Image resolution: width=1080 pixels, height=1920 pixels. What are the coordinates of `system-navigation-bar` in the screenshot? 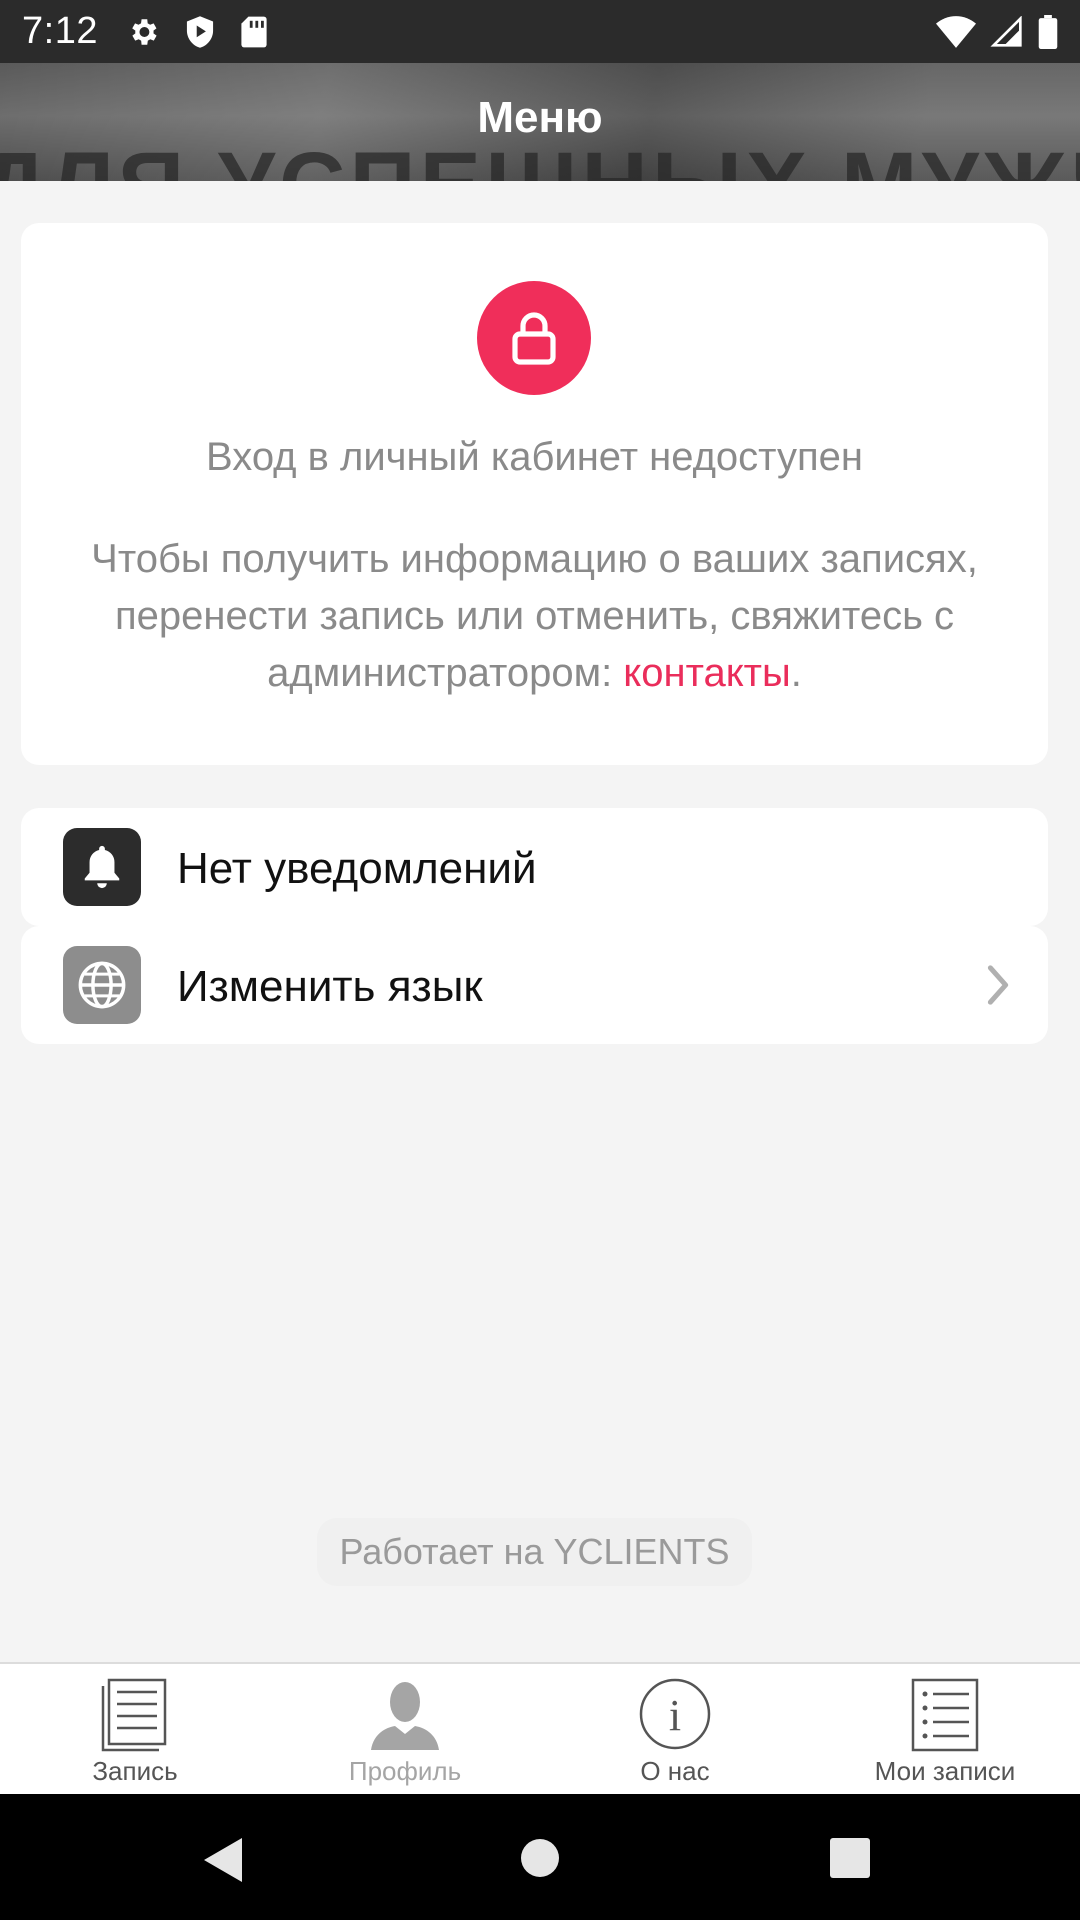 It's located at (540, 1857).